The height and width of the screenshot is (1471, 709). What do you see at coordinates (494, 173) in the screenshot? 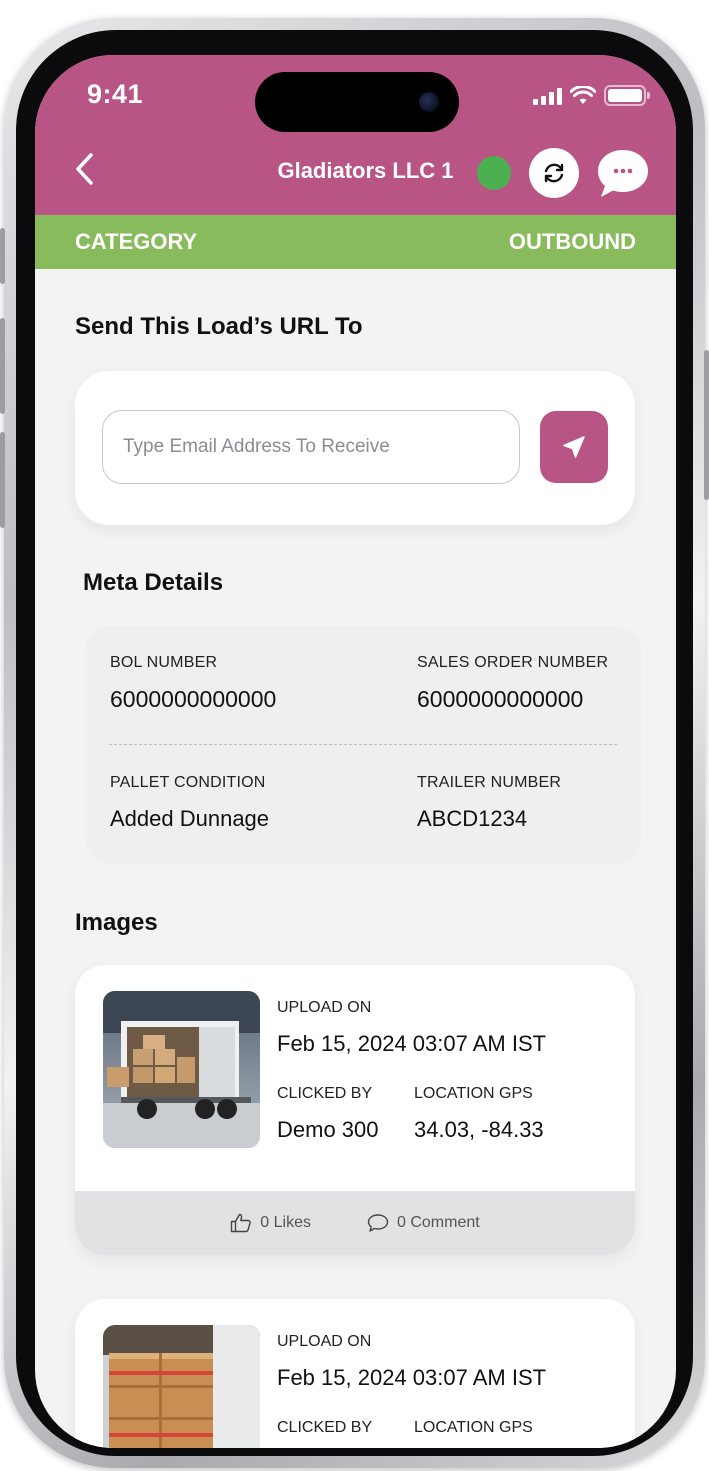
I see `online-status-indicator` at bounding box center [494, 173].